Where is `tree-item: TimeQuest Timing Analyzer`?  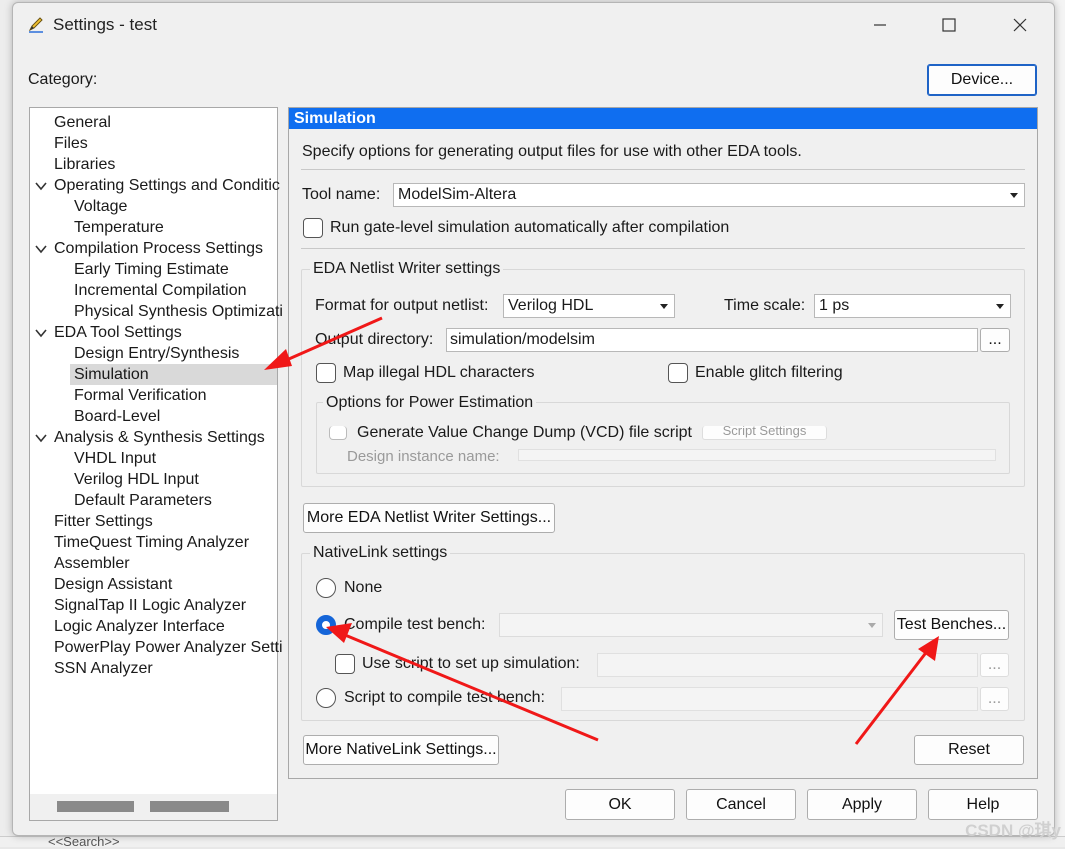 tree-item: TimeQuest Timing Analyzer is located at coordinates (165, 542).